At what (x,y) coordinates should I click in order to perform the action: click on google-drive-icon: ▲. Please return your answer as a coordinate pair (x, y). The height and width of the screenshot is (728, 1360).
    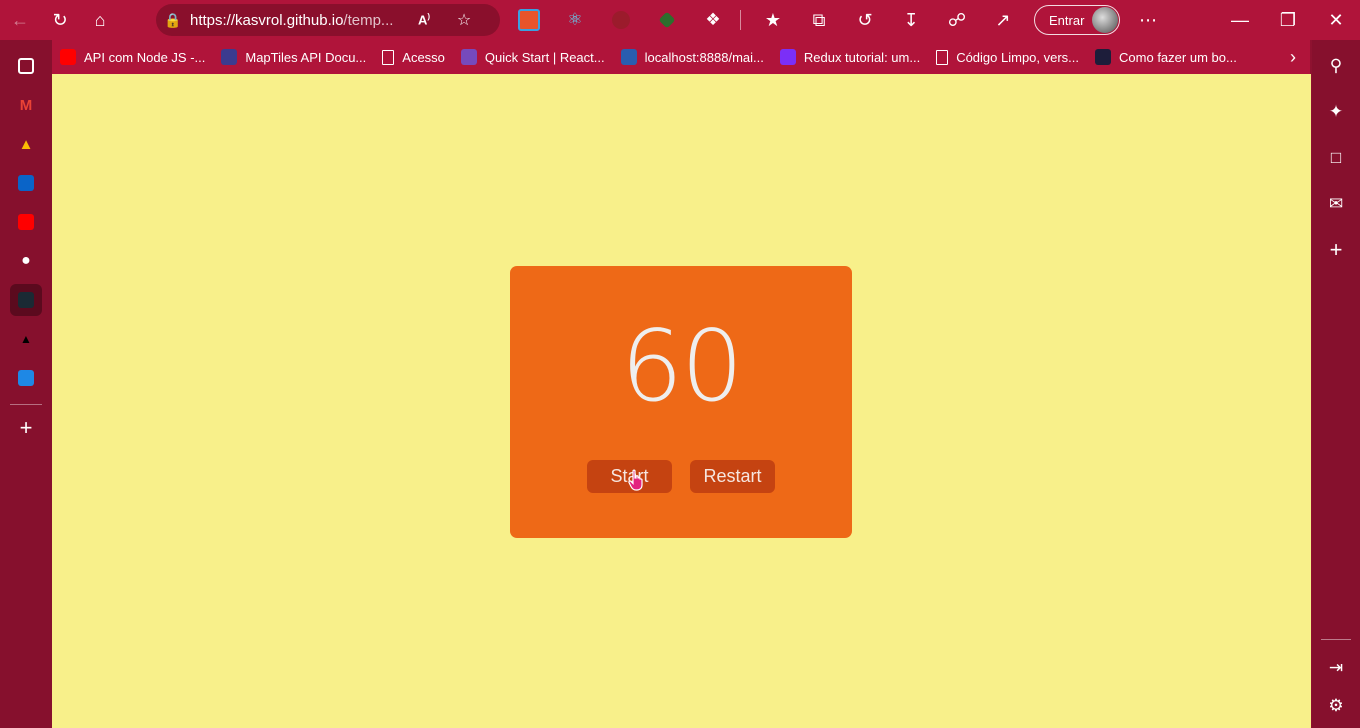
    Looking at the image, I should click on (26, 144).